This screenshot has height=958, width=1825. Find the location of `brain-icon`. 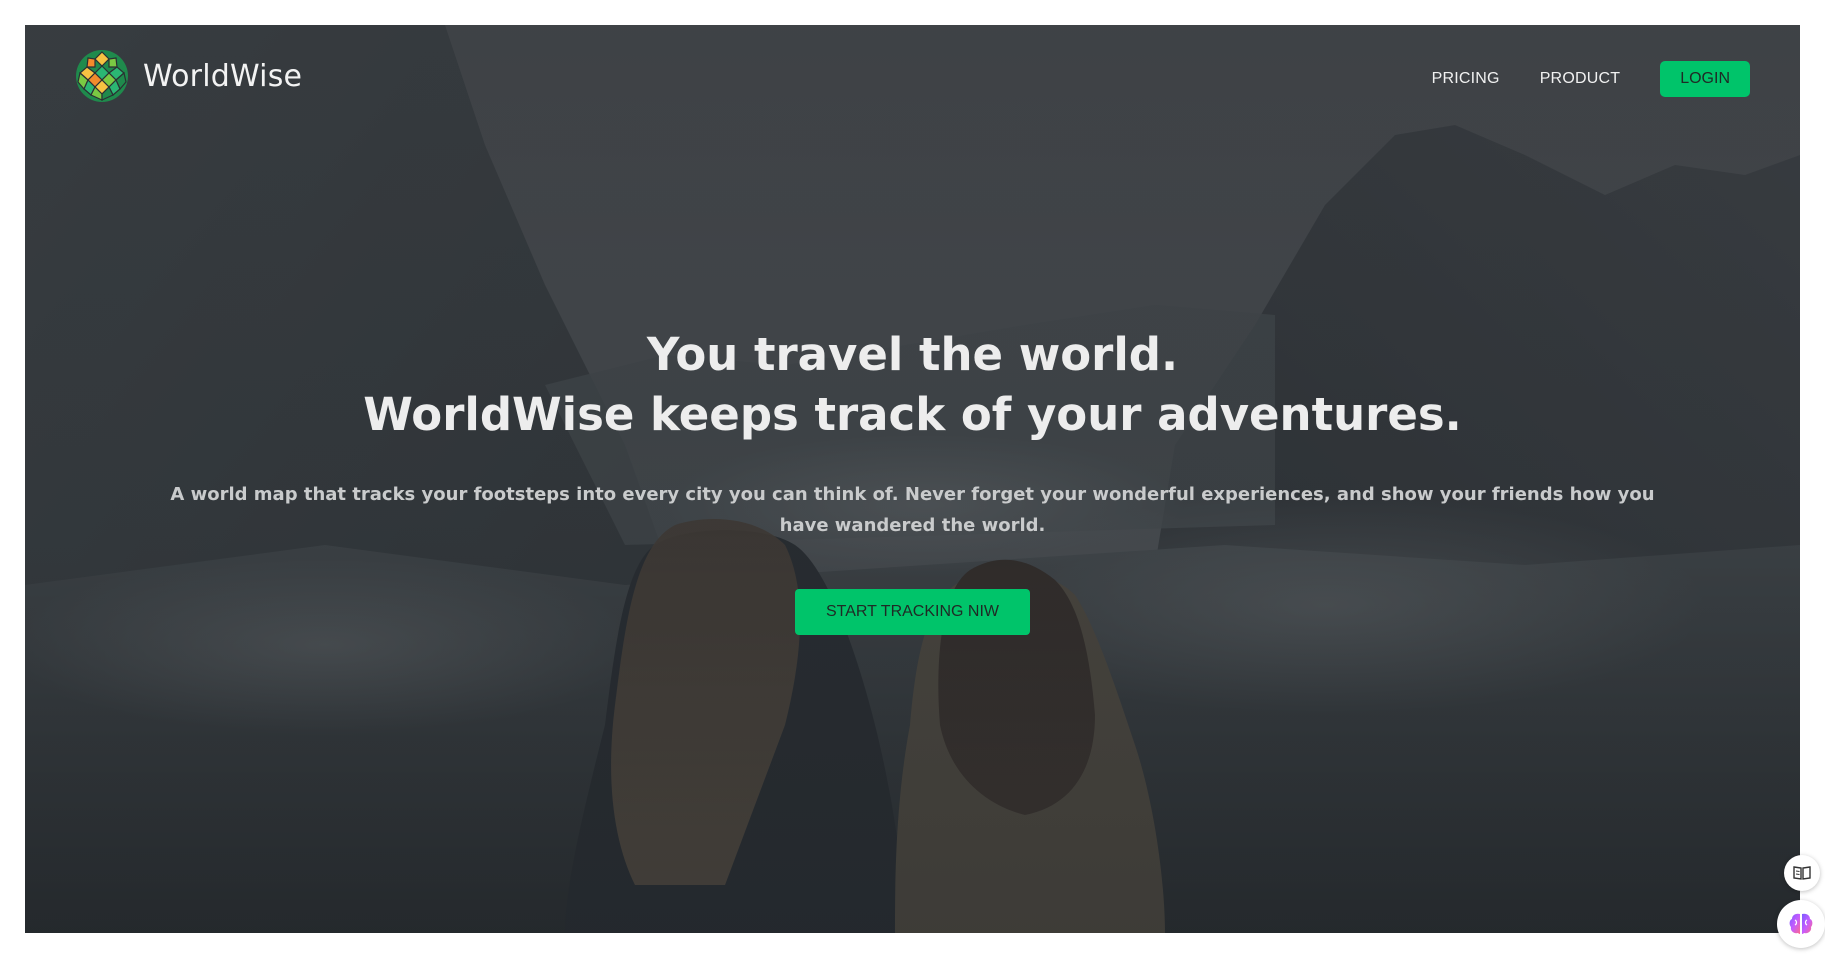

brain-icon is located at coordinates (1801, 923).